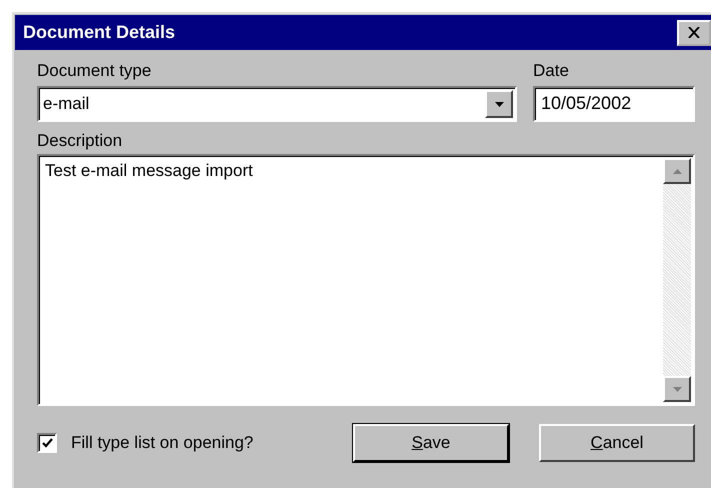 Image resolution: width=711 pixels, height=488 pixels. Describe the element at coordinates (99, 32) in the screenshot. I see `window-title: Document Details` at that location.